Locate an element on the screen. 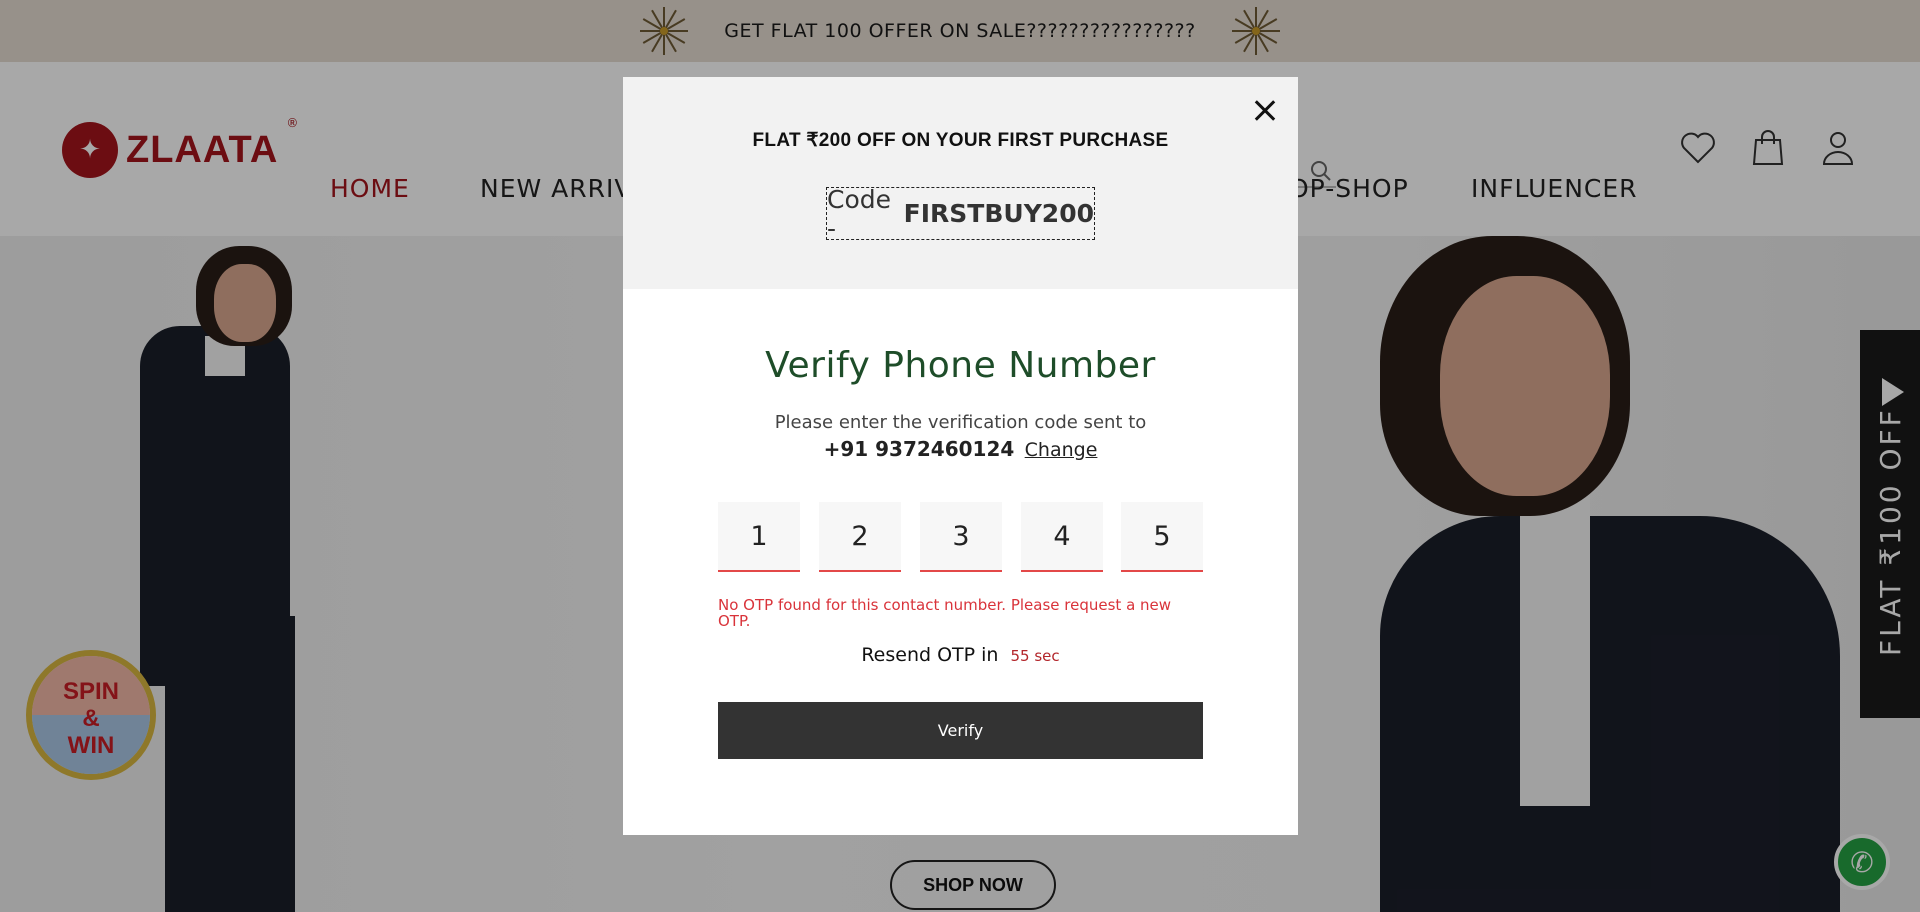  change-number-link: Change is located at coordinates (1061, 450).